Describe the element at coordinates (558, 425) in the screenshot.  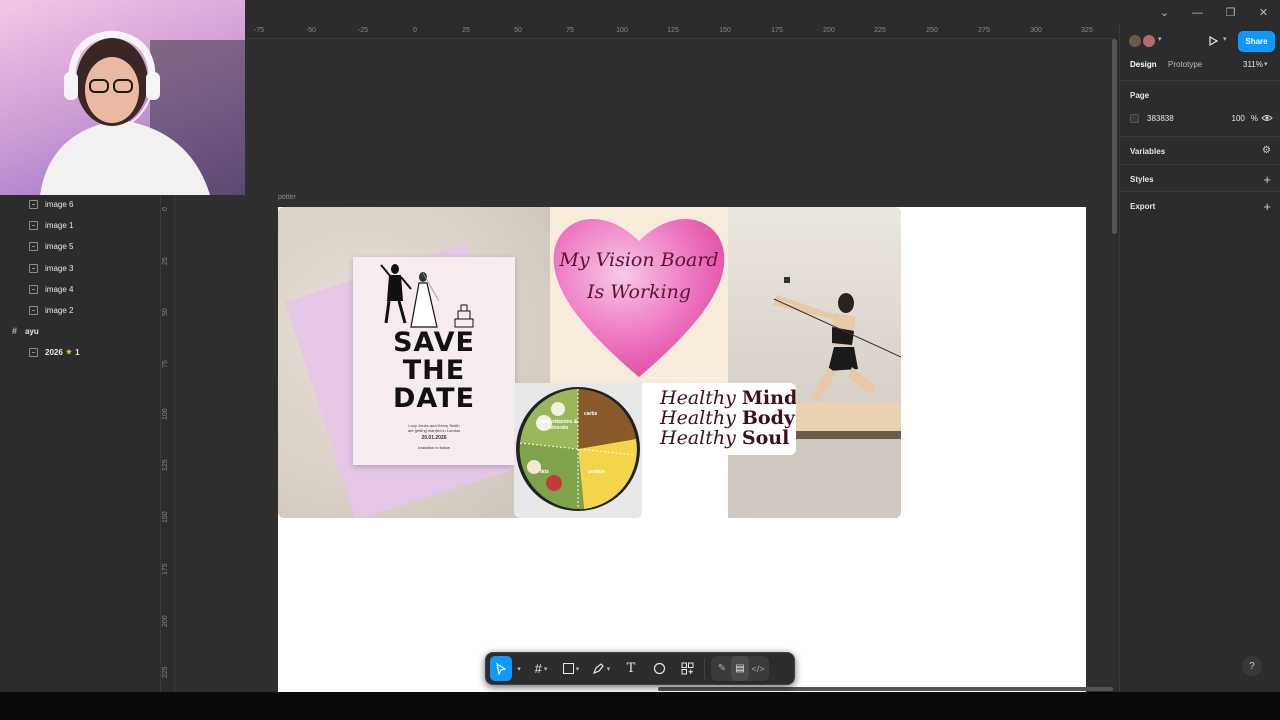
I see `food-label-fibre: fibre, vitamins & minerals` at that location.